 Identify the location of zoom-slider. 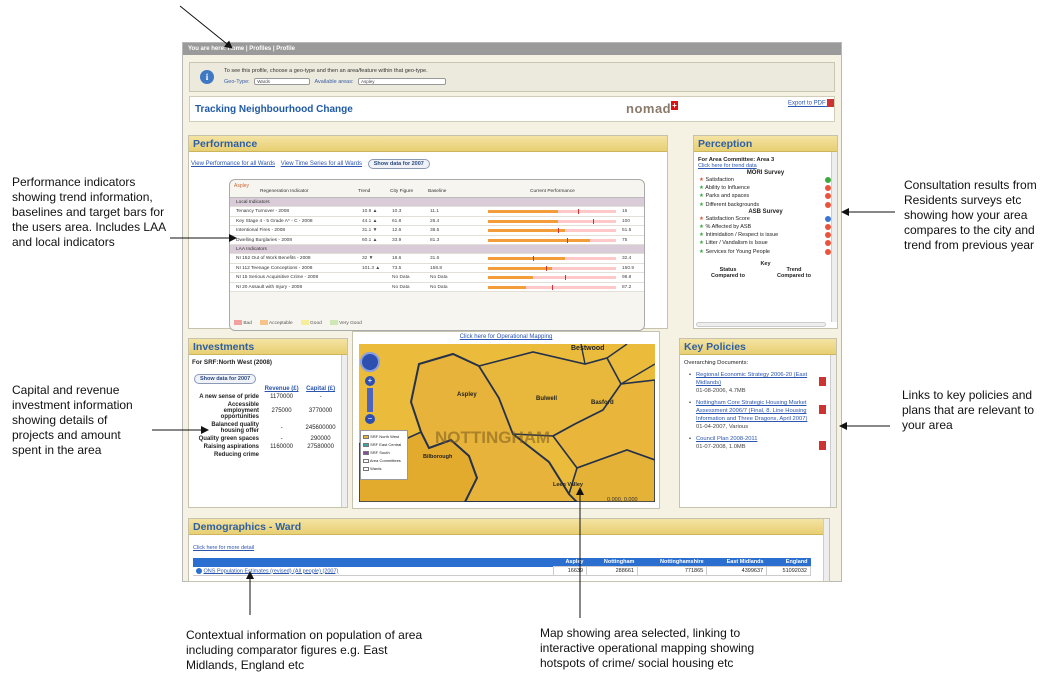
(370, 400).